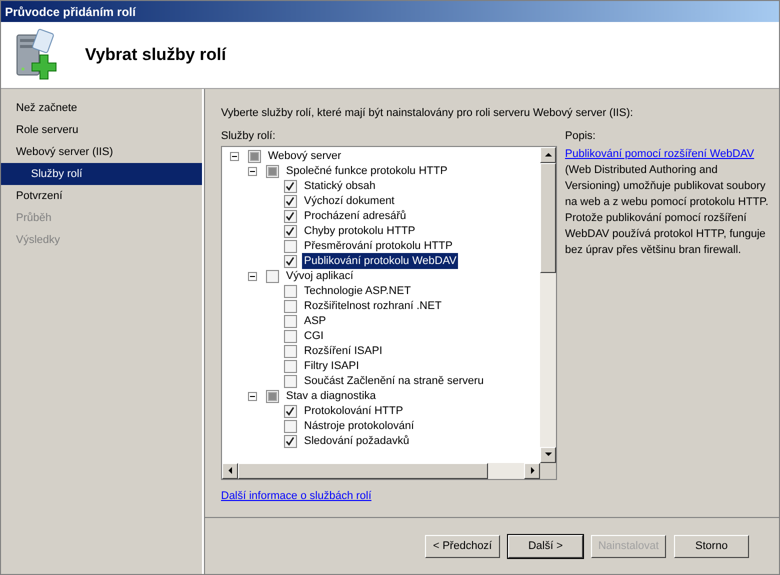 This screenshot has width=780, height=575. I want to click on tree-item: CGI, so click(314, 336).